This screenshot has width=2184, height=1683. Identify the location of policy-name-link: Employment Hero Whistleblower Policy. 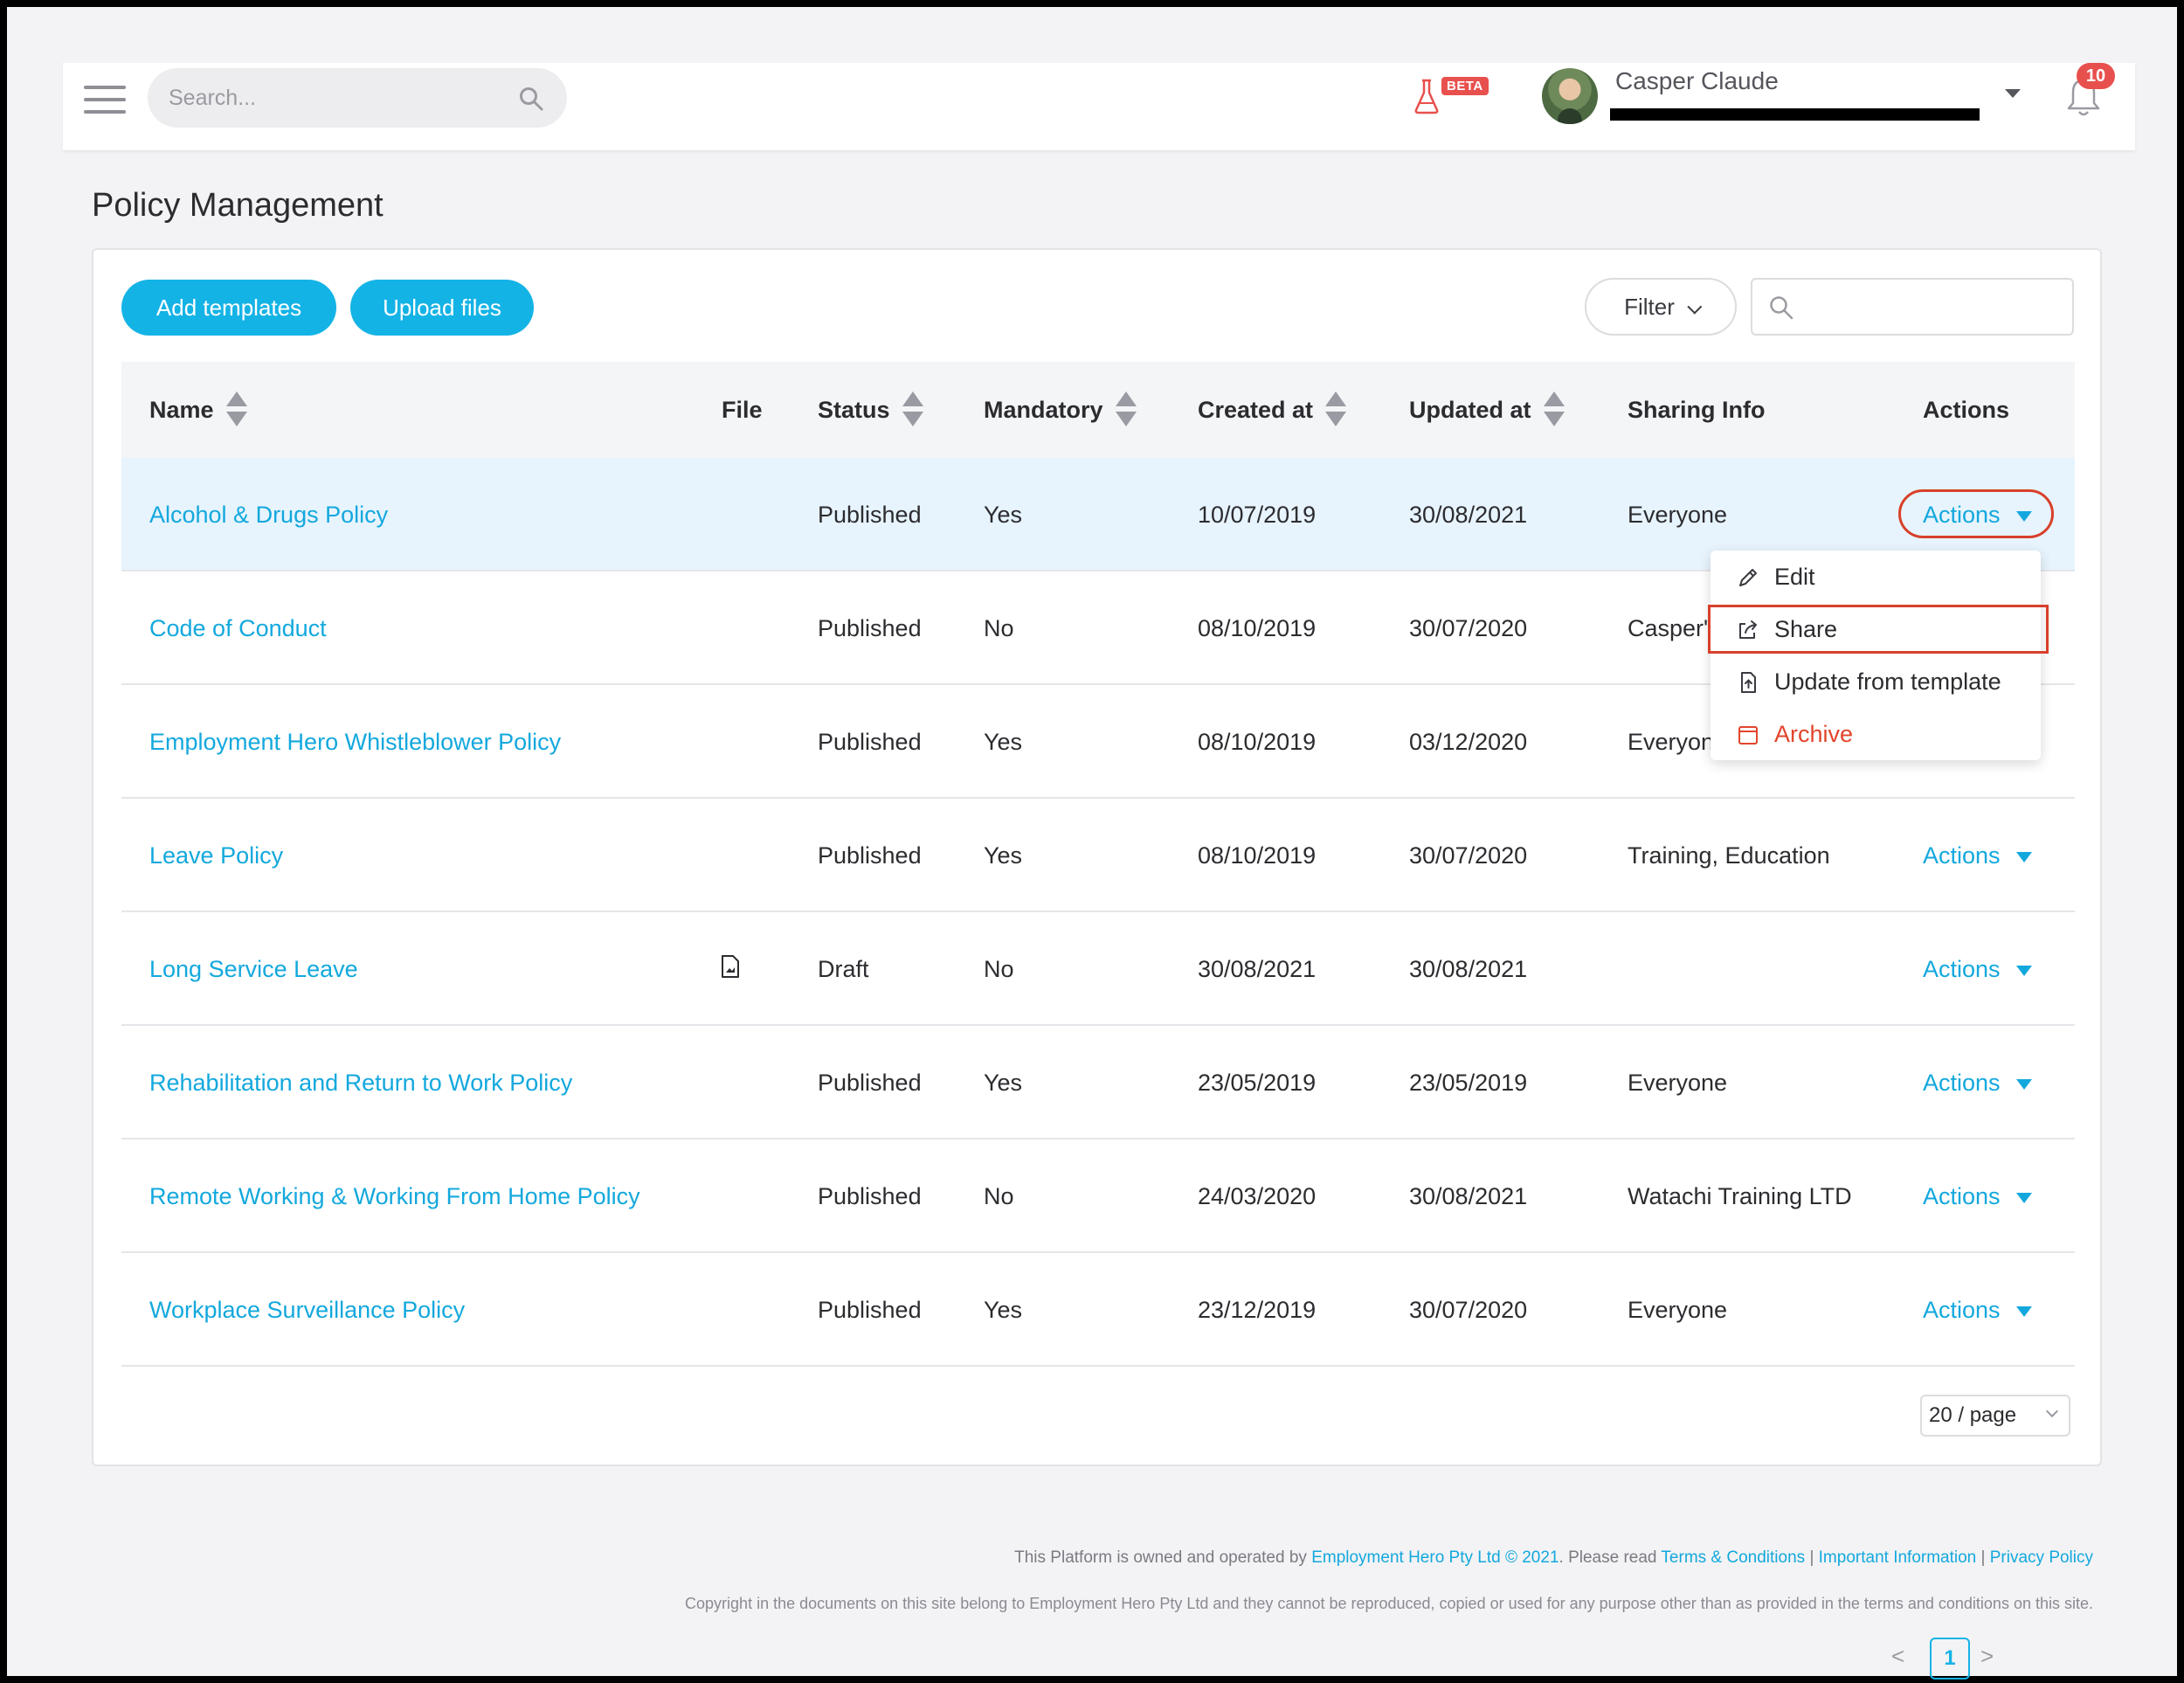
(355, 742).